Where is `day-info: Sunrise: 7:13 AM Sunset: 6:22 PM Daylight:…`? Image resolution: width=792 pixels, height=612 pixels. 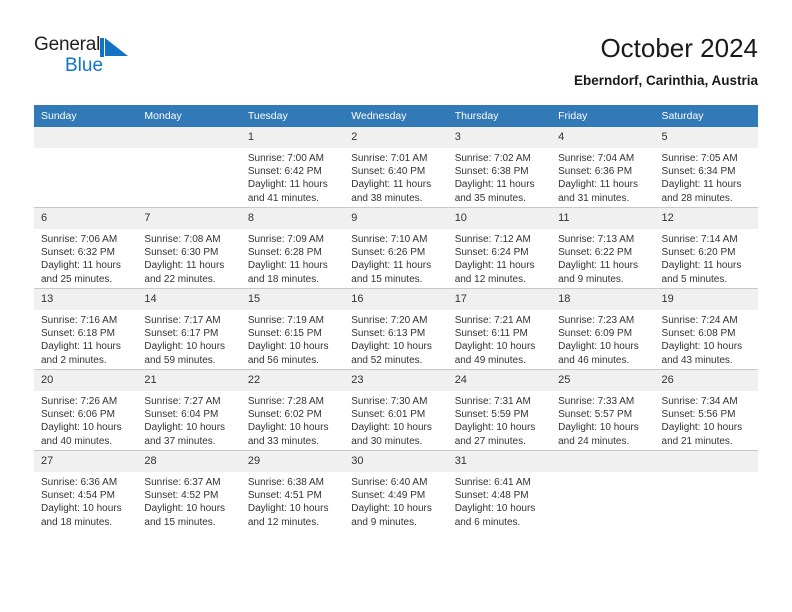
day-info: Sunrise: 7:13 AM Sunset: 6:22 PM Daylight:… is located at coordinates (602, 257).